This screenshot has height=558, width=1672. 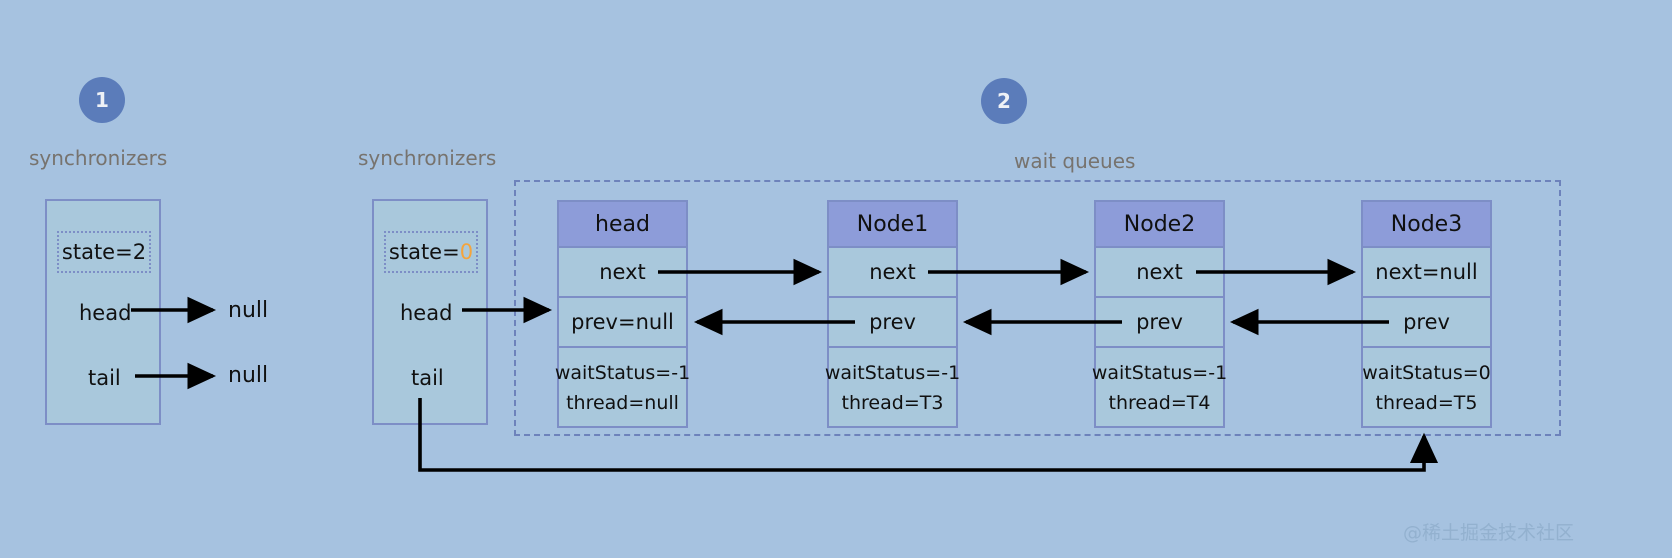 I want to click on node-2-waitstatus: waitStatus=-1, so click(x=1159, y=373).